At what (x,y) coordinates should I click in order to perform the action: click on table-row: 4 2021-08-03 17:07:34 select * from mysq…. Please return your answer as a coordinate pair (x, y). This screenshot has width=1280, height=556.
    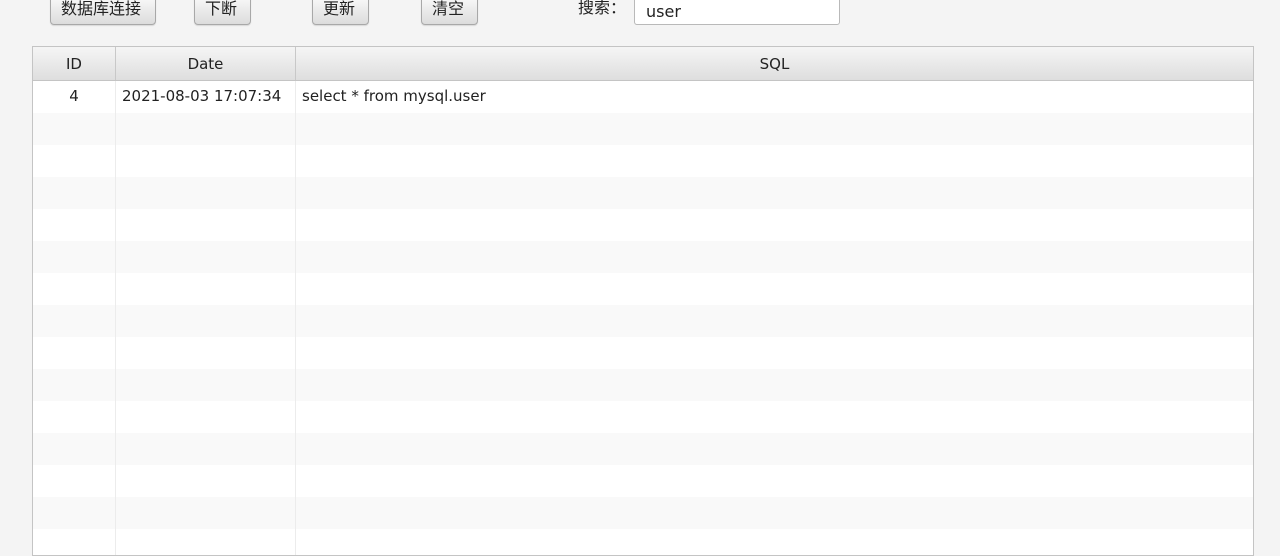
    Looking at the image, I should click on (643, 97).